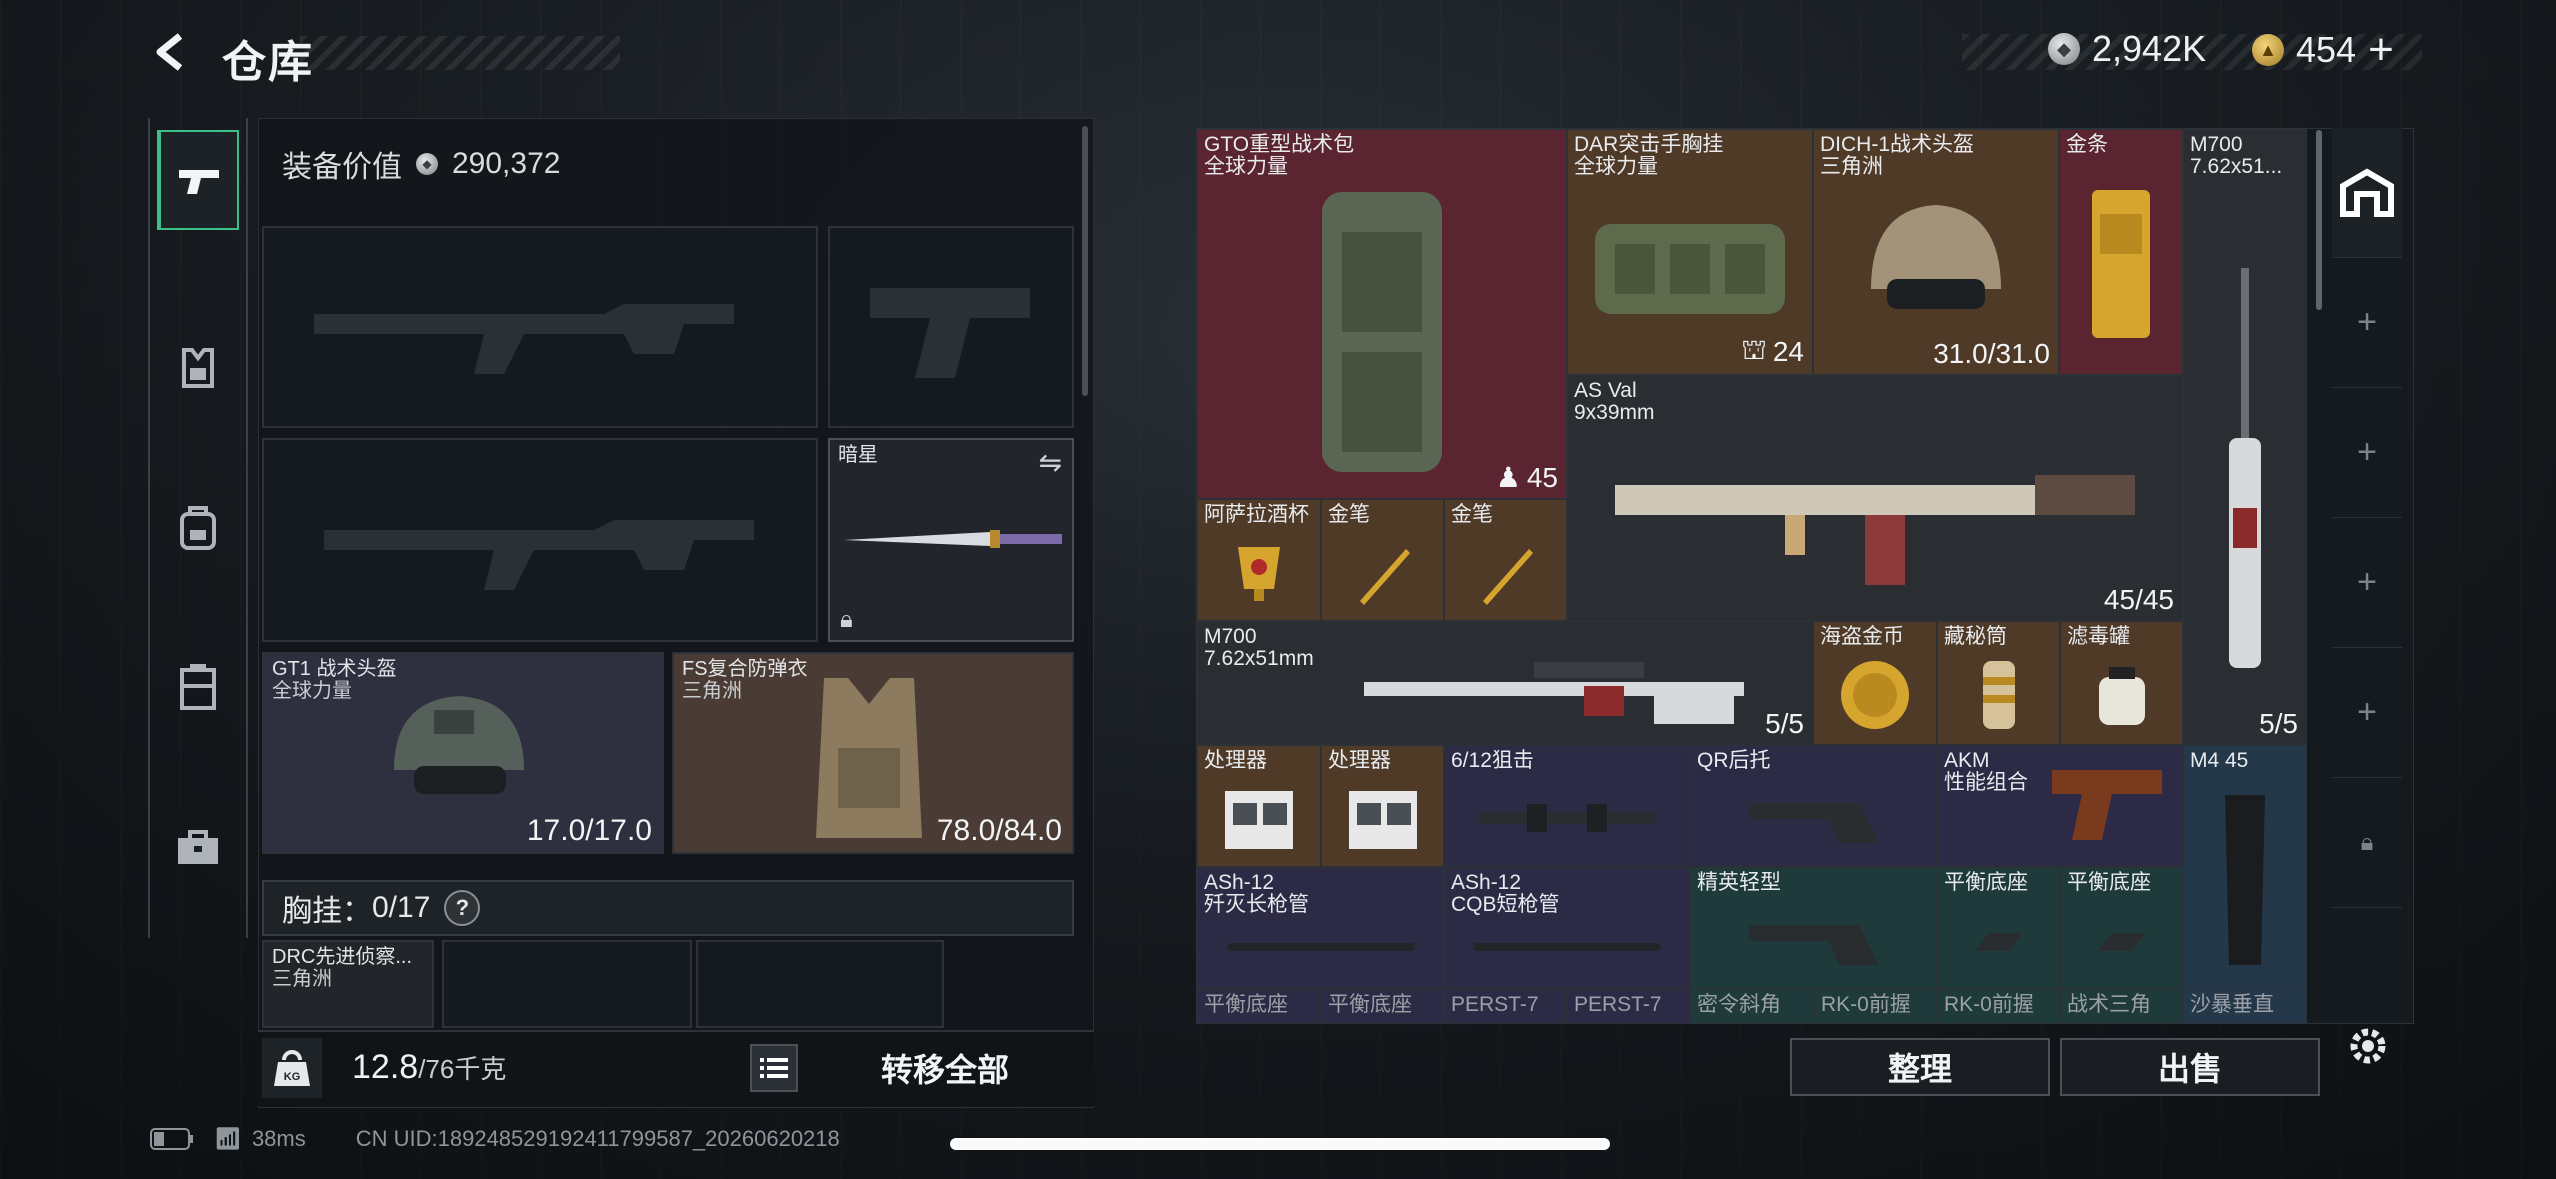  What do you see at coordinates (1875, 498) in the screenshot?
I see `stash-item: AS Val 9x39mm 45/45` at bounding box center [1875, 498].